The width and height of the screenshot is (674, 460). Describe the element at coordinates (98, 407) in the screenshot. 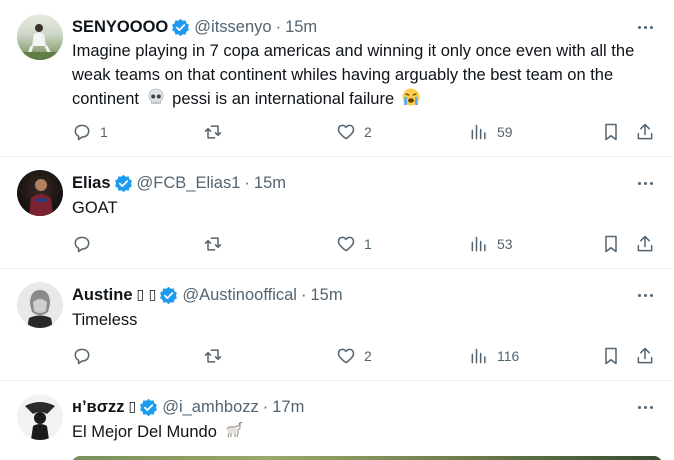

I see `display-name: ʜ’вσzz` at that location.